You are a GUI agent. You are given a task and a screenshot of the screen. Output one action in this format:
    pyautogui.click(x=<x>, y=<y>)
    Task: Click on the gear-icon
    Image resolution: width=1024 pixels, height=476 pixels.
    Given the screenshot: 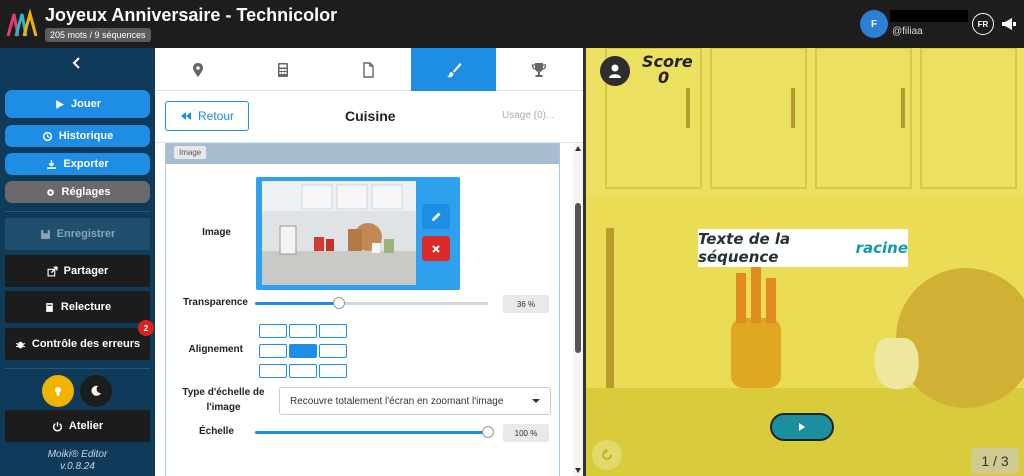 What is the action you would take?
    pyautogui.click(x=50, y=192)
    